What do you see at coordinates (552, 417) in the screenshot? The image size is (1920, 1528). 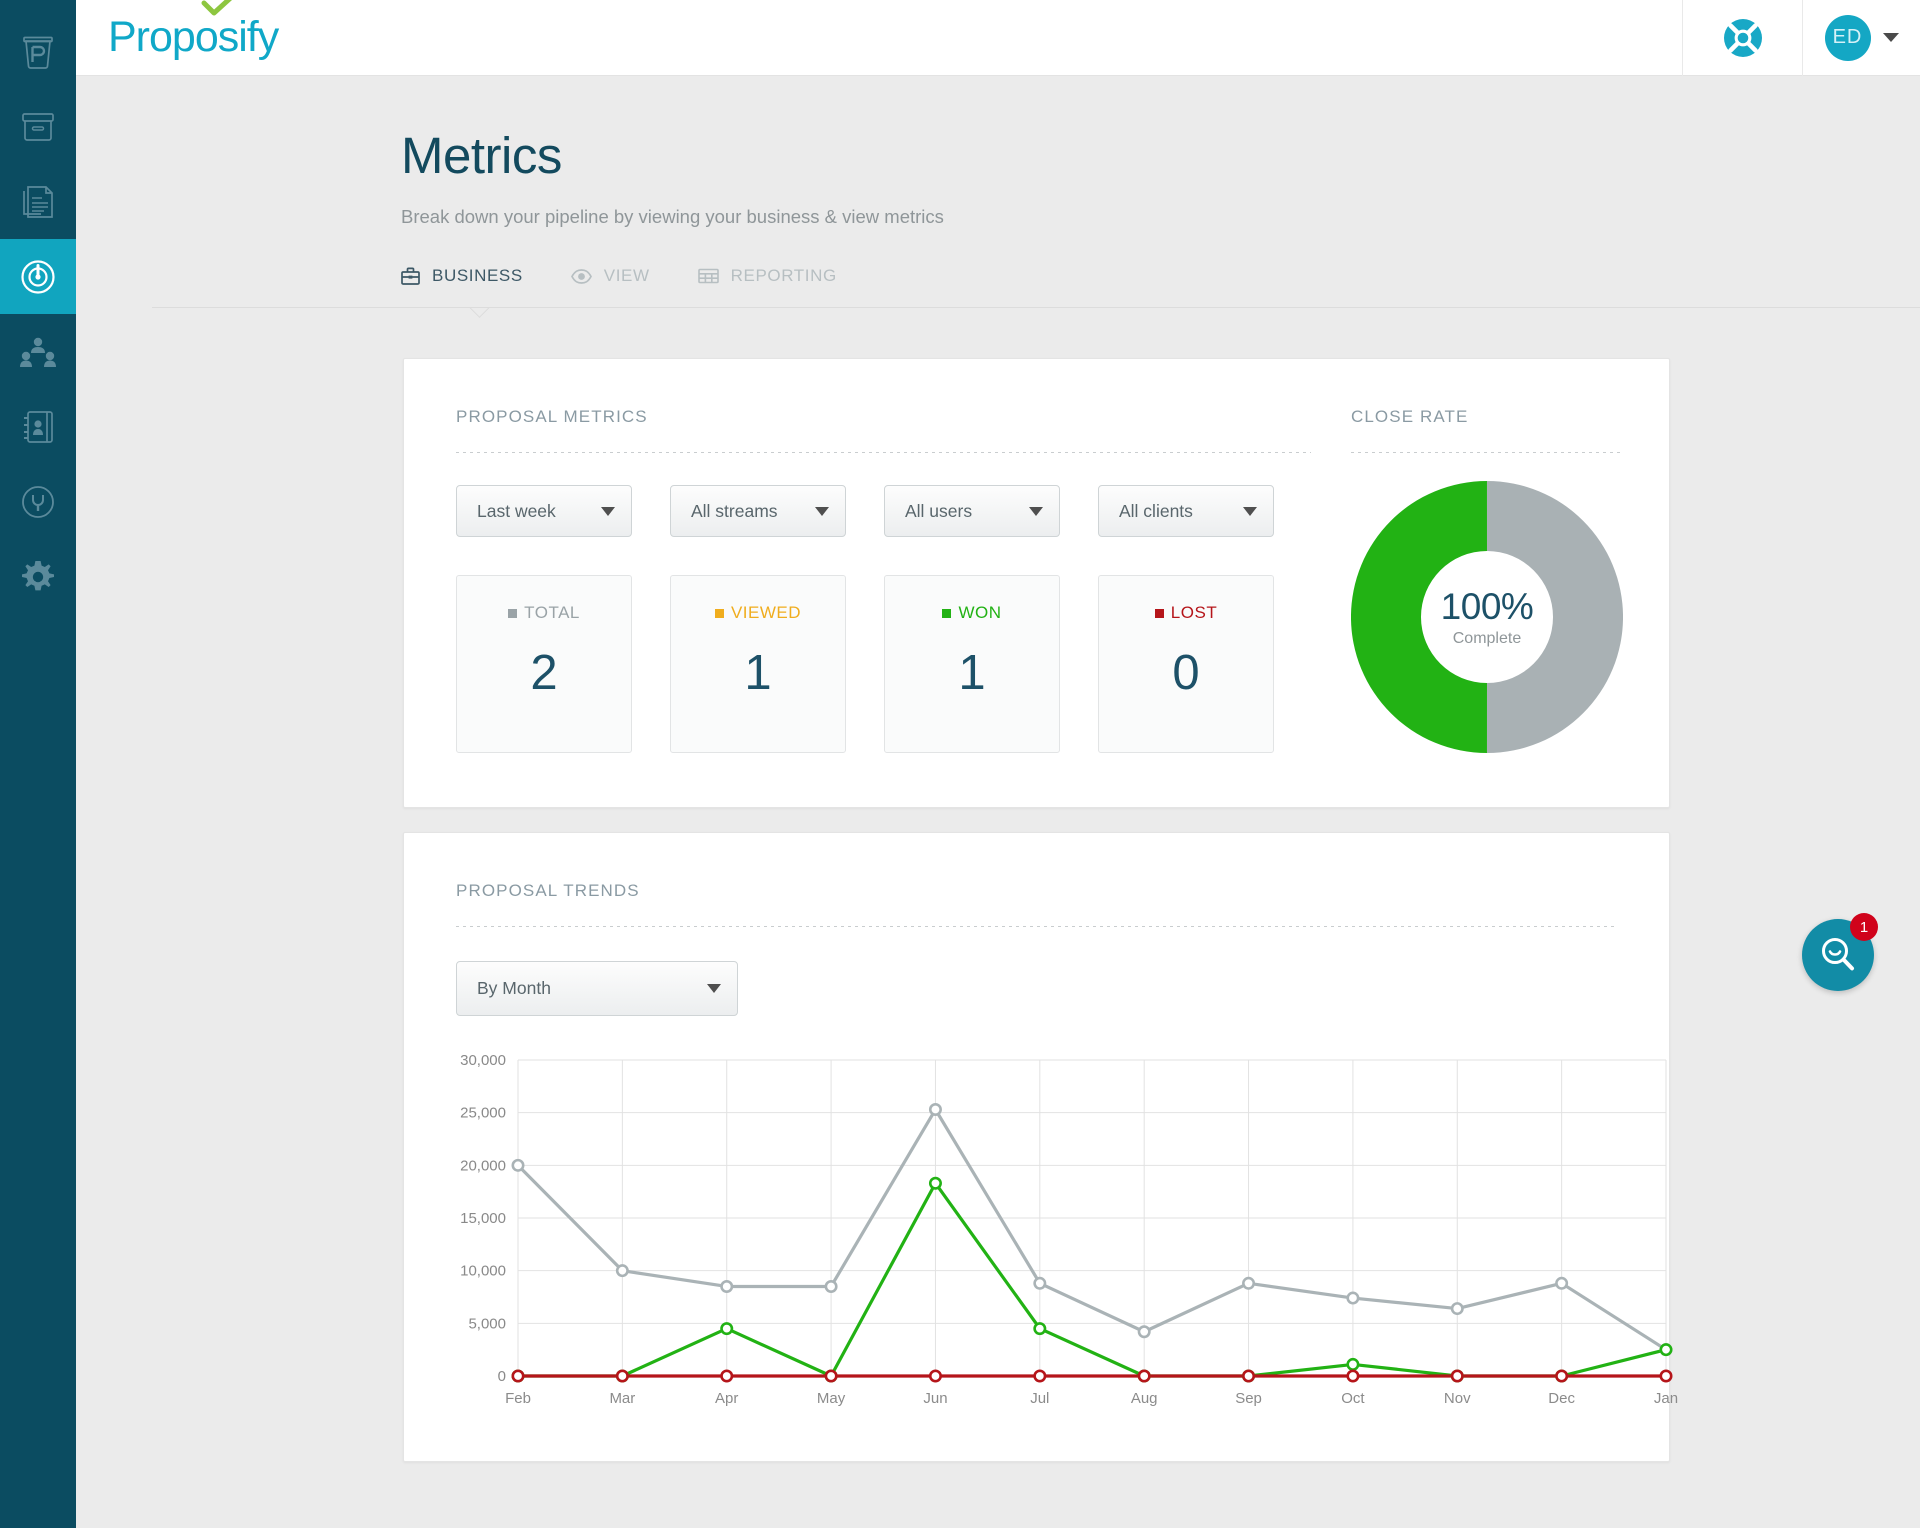 I see `proposal-metrics-title: PROPOSAL METRICS` at bounding box center [552, 417].